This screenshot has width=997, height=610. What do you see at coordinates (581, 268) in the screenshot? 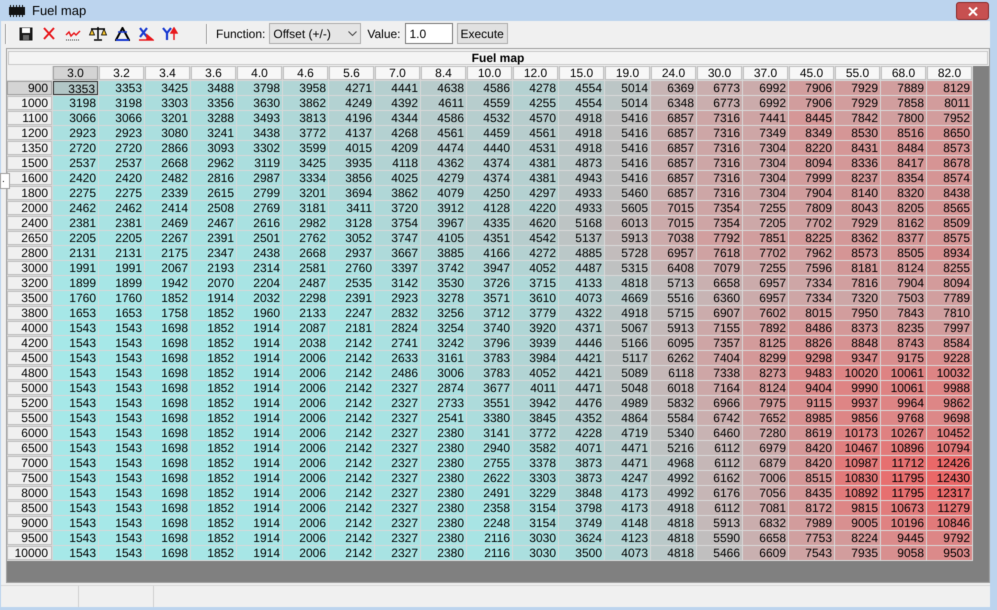
I see `table-cell: 4487` at bounding box center [581, 268].